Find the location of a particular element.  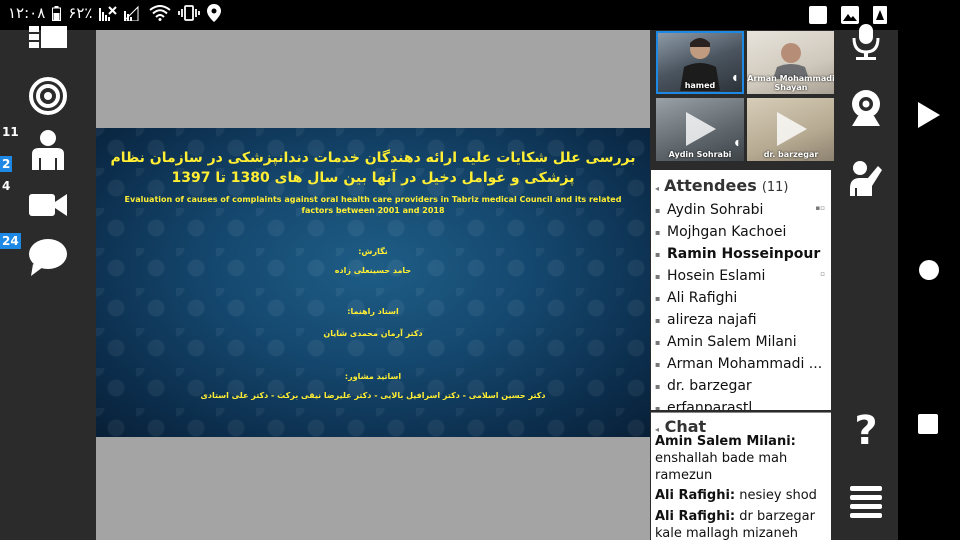

wifi-icon is located at coordinates (160, 13).